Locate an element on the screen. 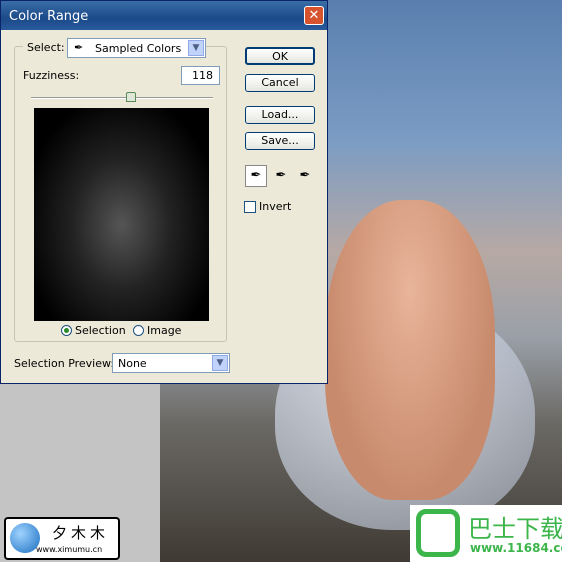 The height and width of the screenshot is (562, 562). eyedropper-tool: ✒ is located at coordinates (256, 176).